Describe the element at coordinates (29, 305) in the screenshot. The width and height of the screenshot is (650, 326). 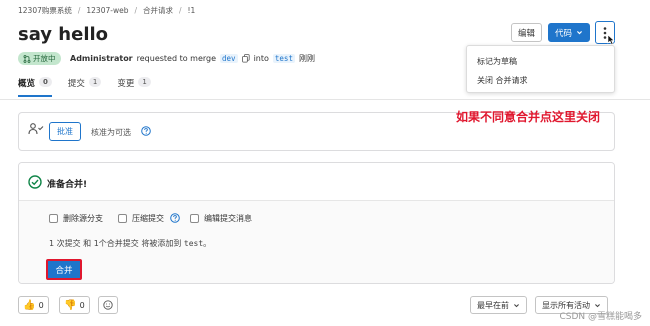
I see `thumbs-up-icon: 👍` at that location.